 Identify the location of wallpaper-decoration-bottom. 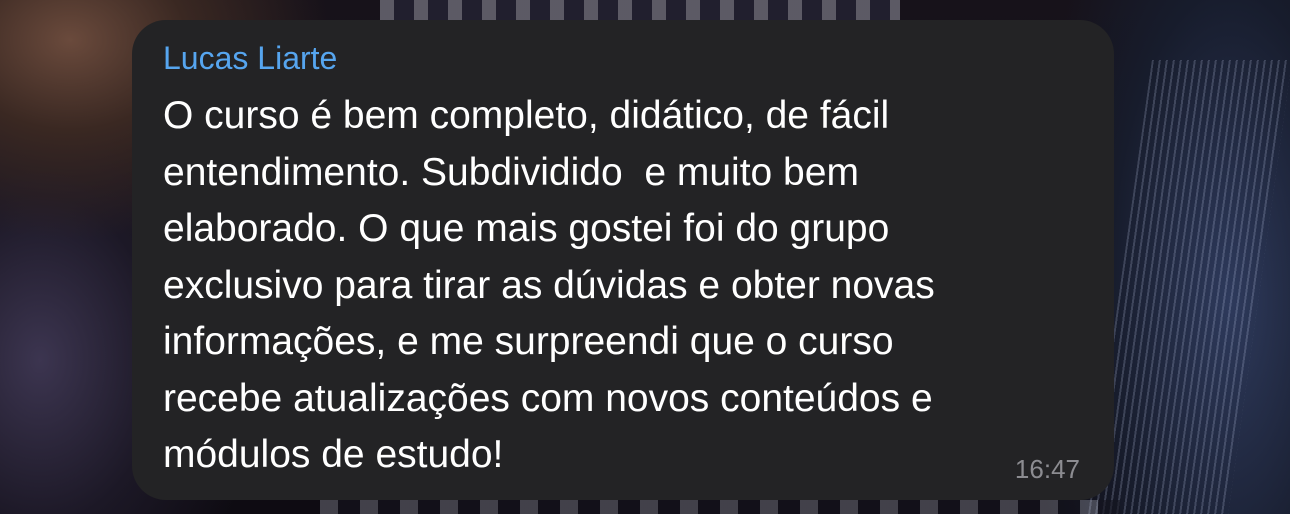
(720, 507).